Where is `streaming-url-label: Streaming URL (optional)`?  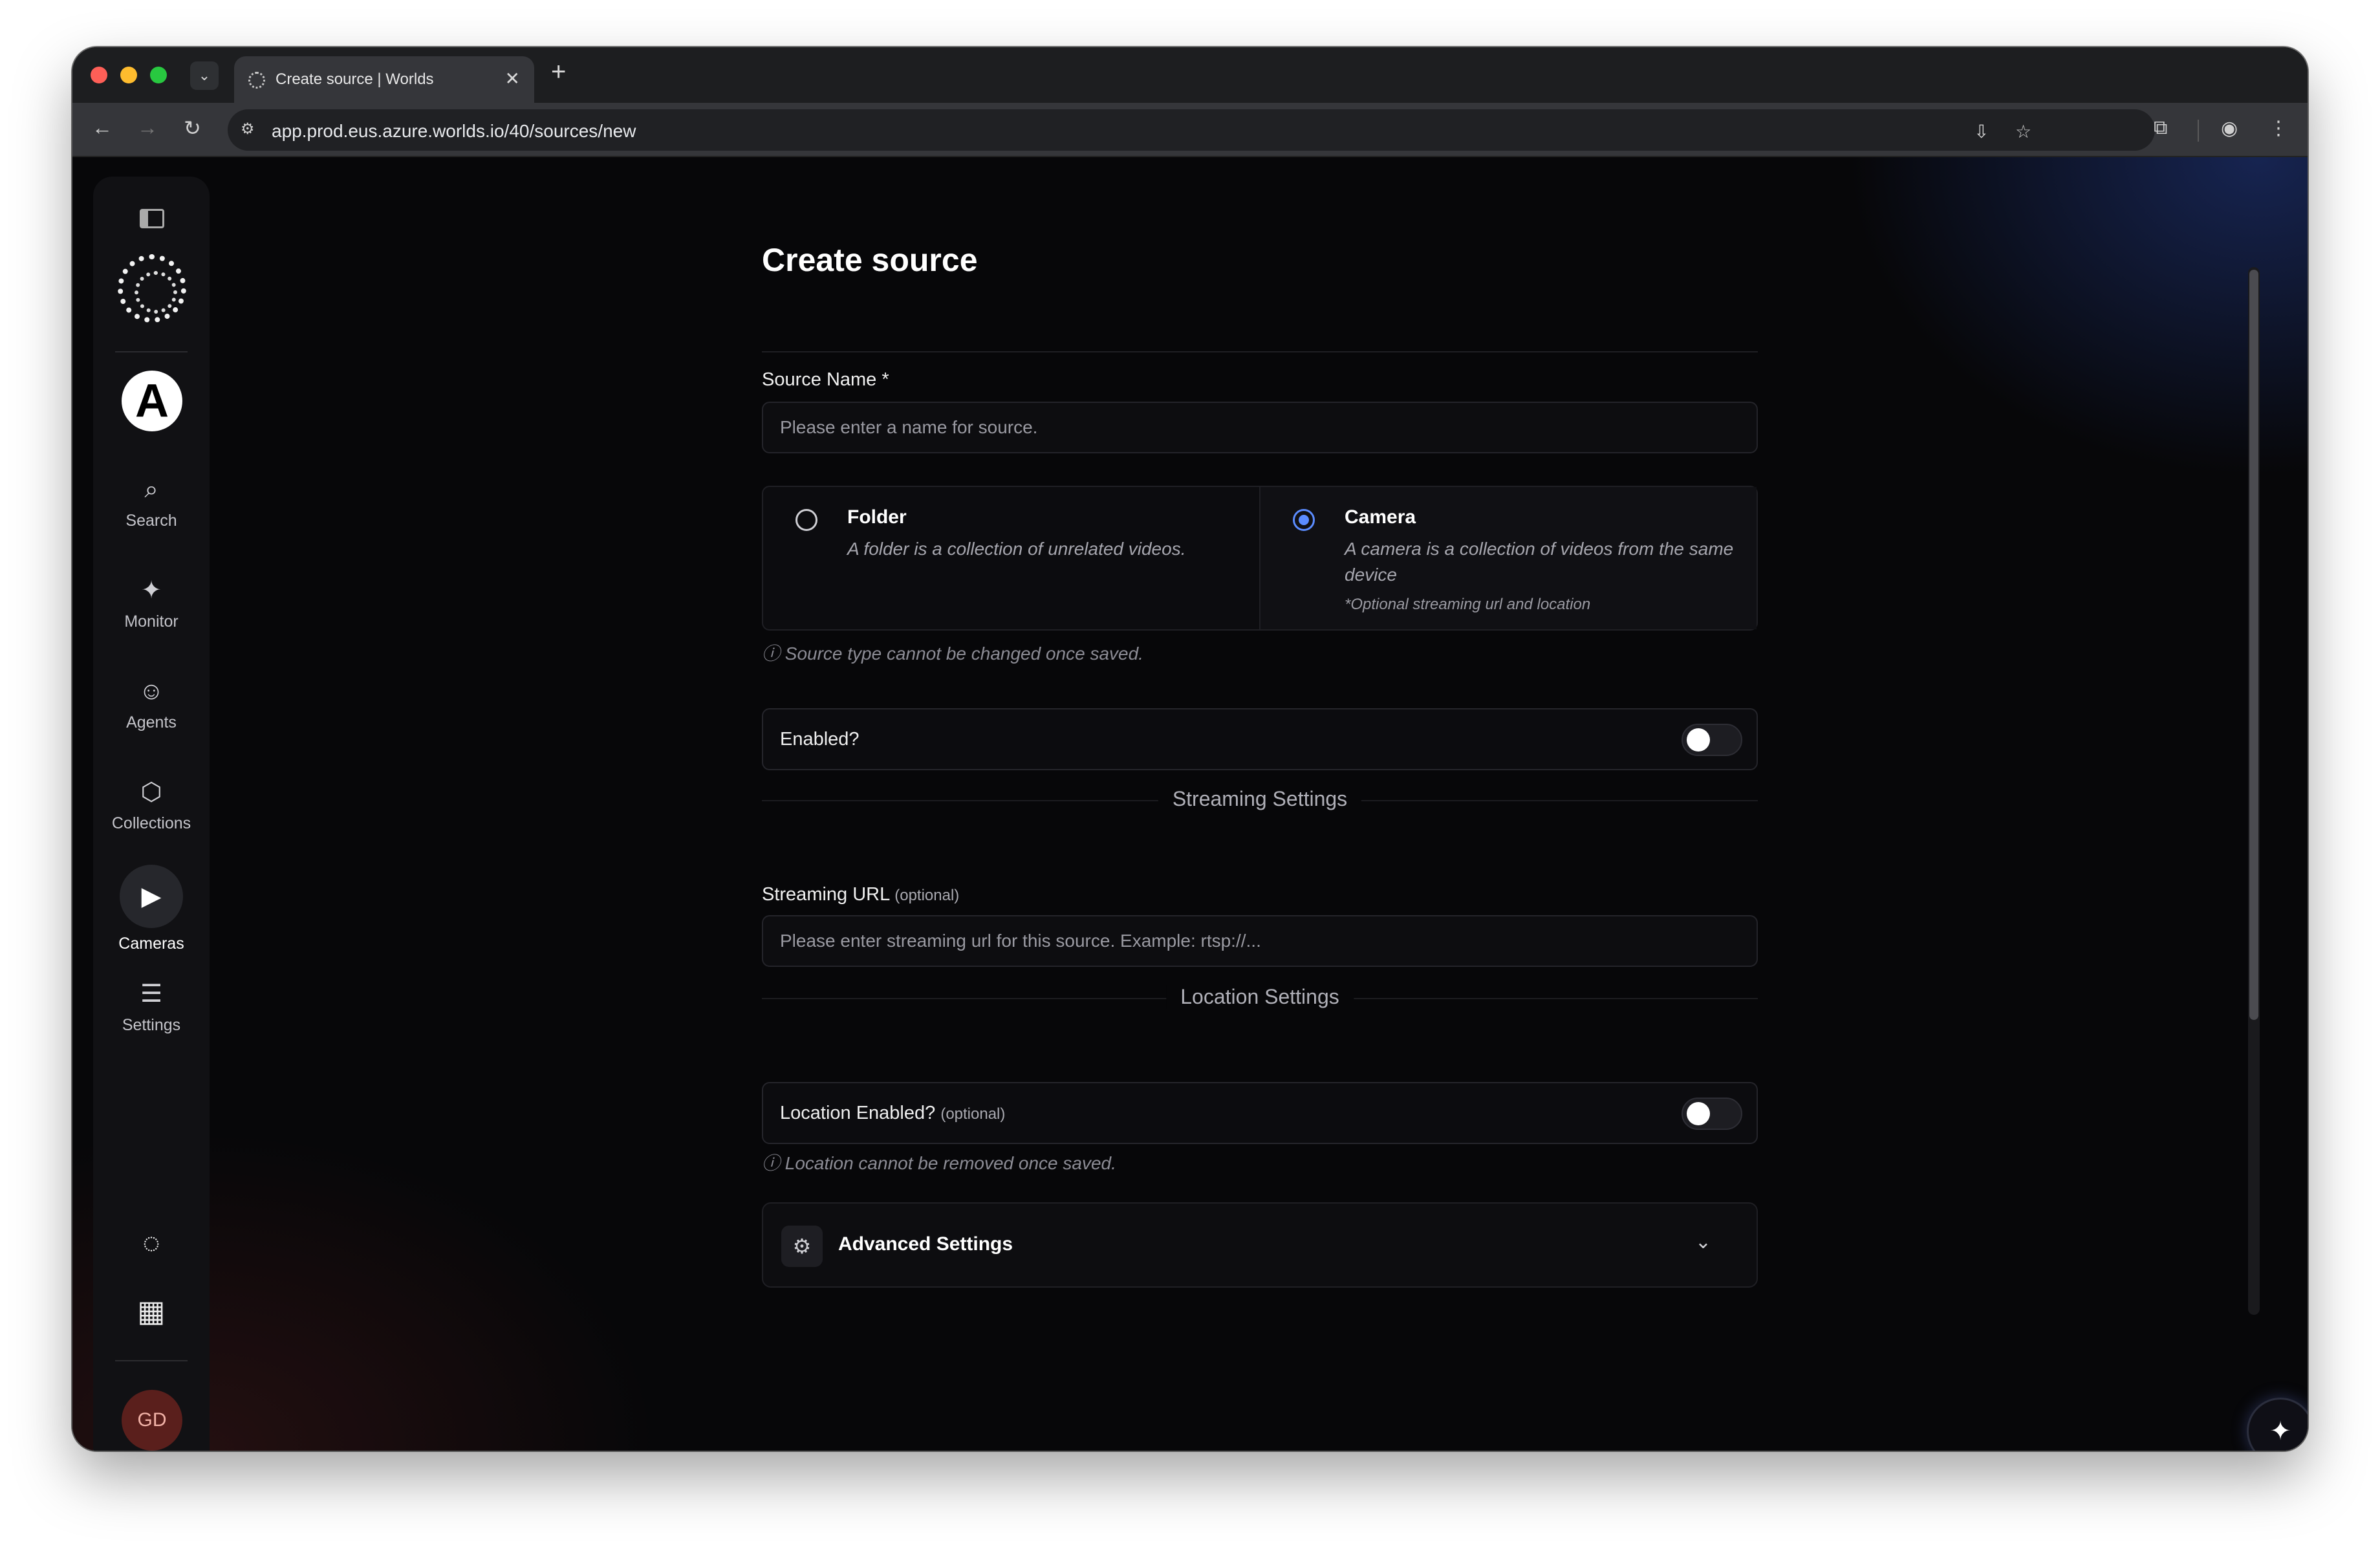
streaming-url-label: Streaming URL (optional) is located at coordinates (860, 894).